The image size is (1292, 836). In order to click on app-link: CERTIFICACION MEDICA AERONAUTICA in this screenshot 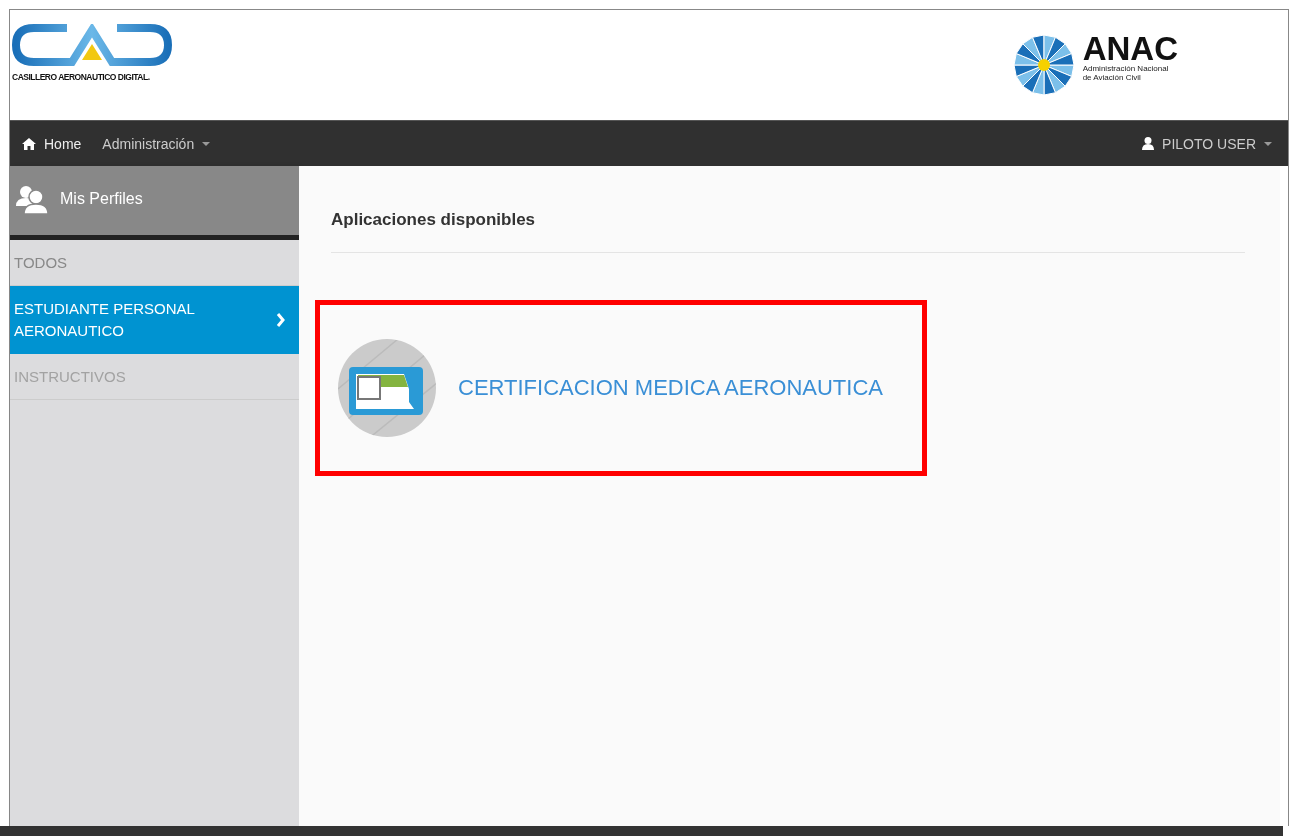, I will do `click(670, 388)`.